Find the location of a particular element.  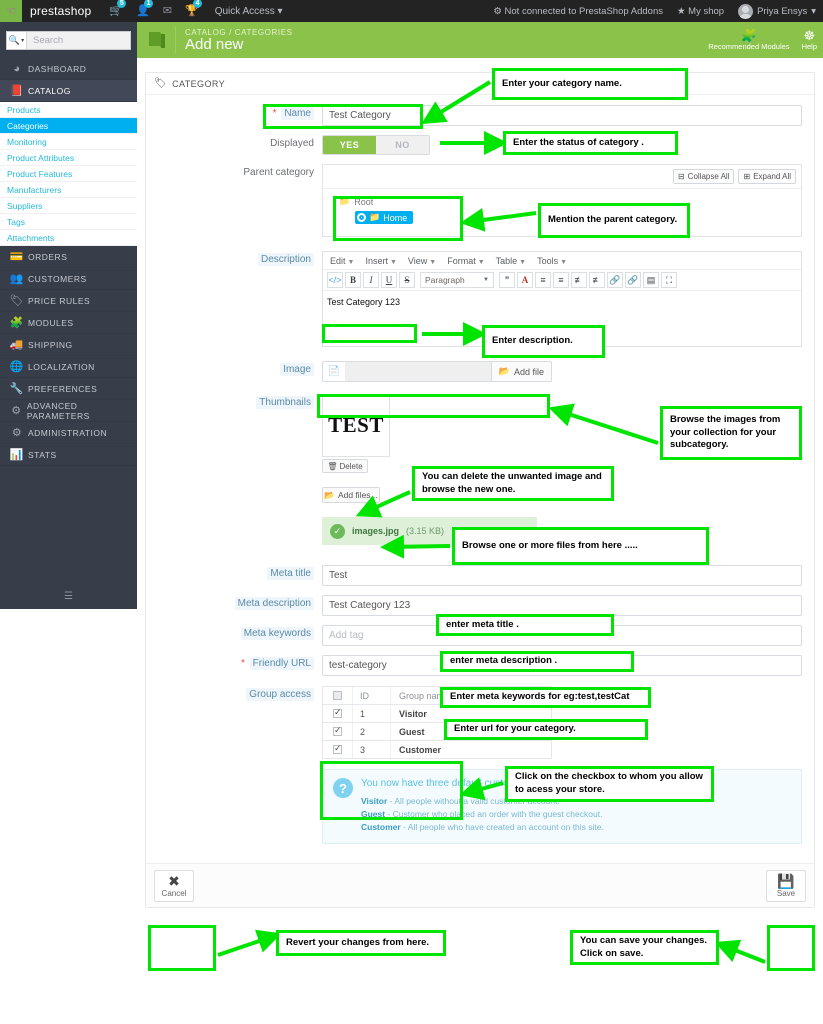

annotation-text: Revert your changes from here. is located at coordinates (358, 942).